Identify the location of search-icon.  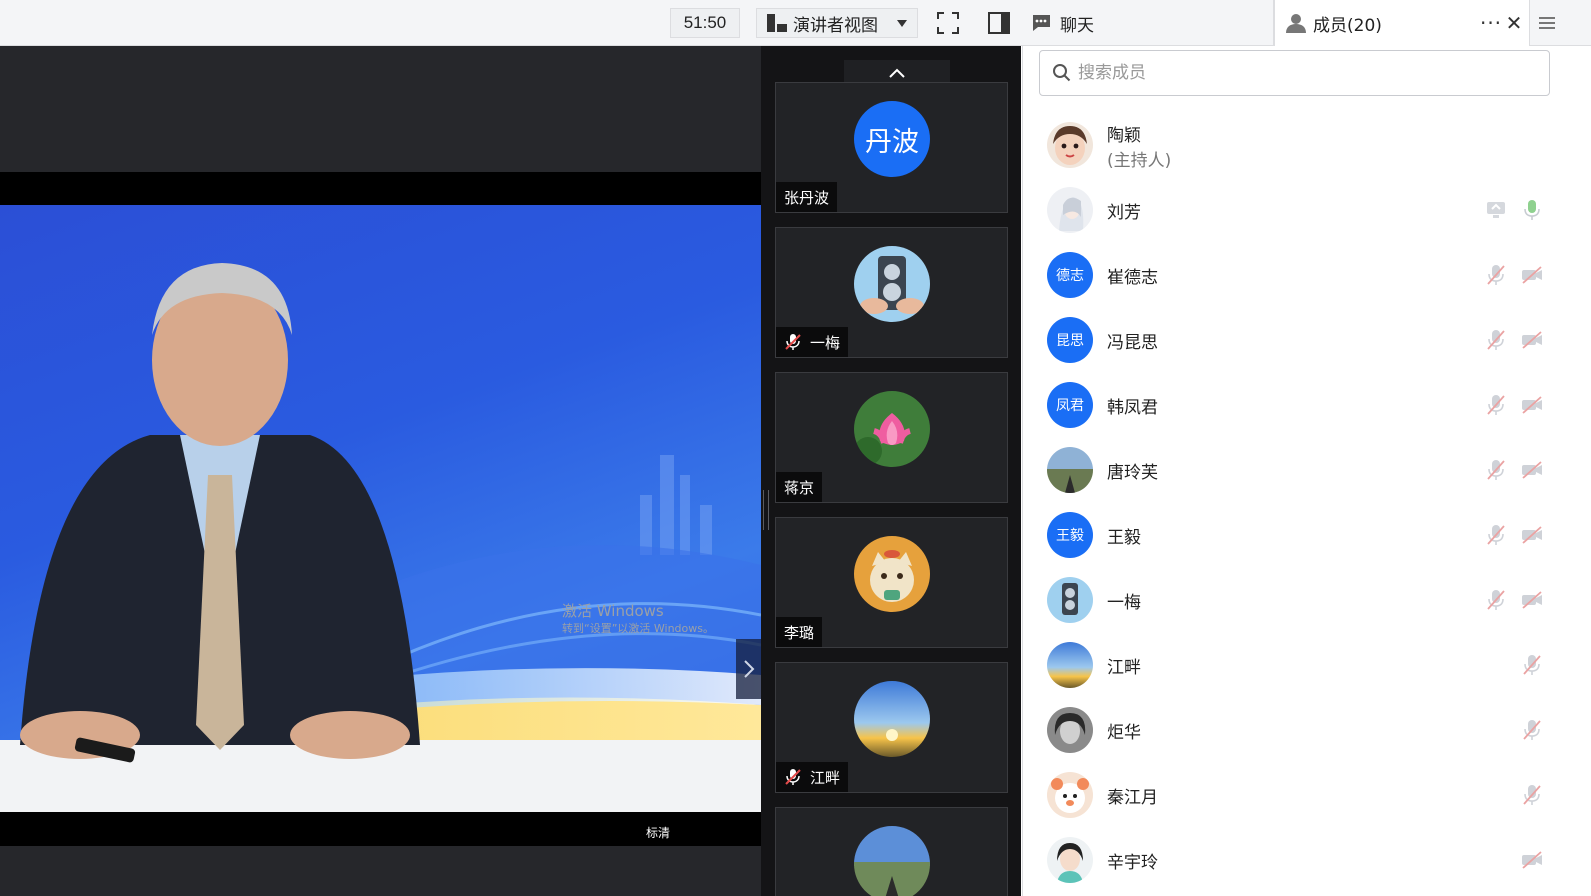
(1062, 73).